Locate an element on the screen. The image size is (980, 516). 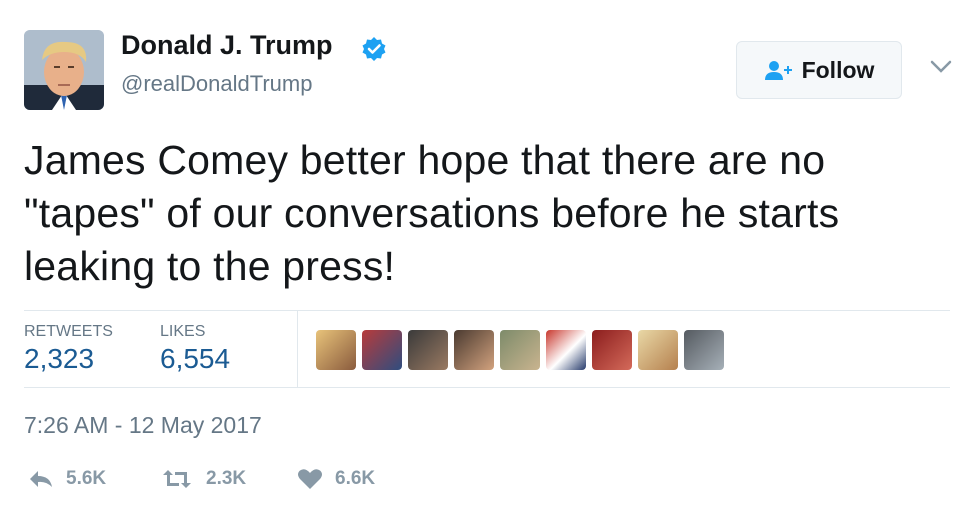
profile-avatar is located at coordinates (64, 70).